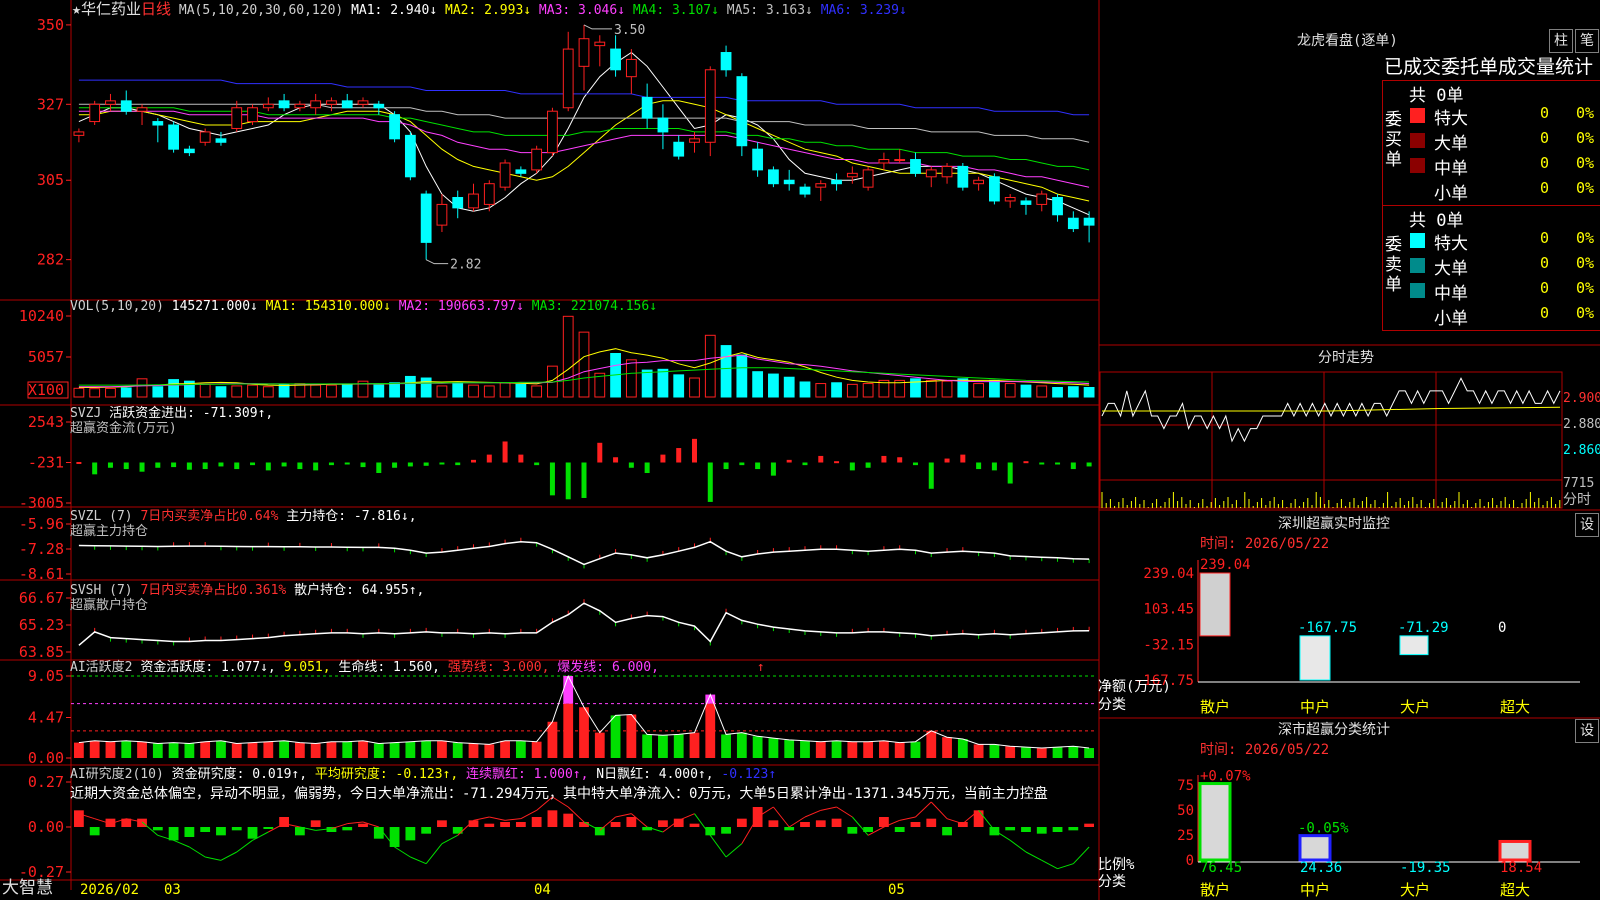  I want to click on ma2-value: MA2: 2.993↓, so click(488, 10).